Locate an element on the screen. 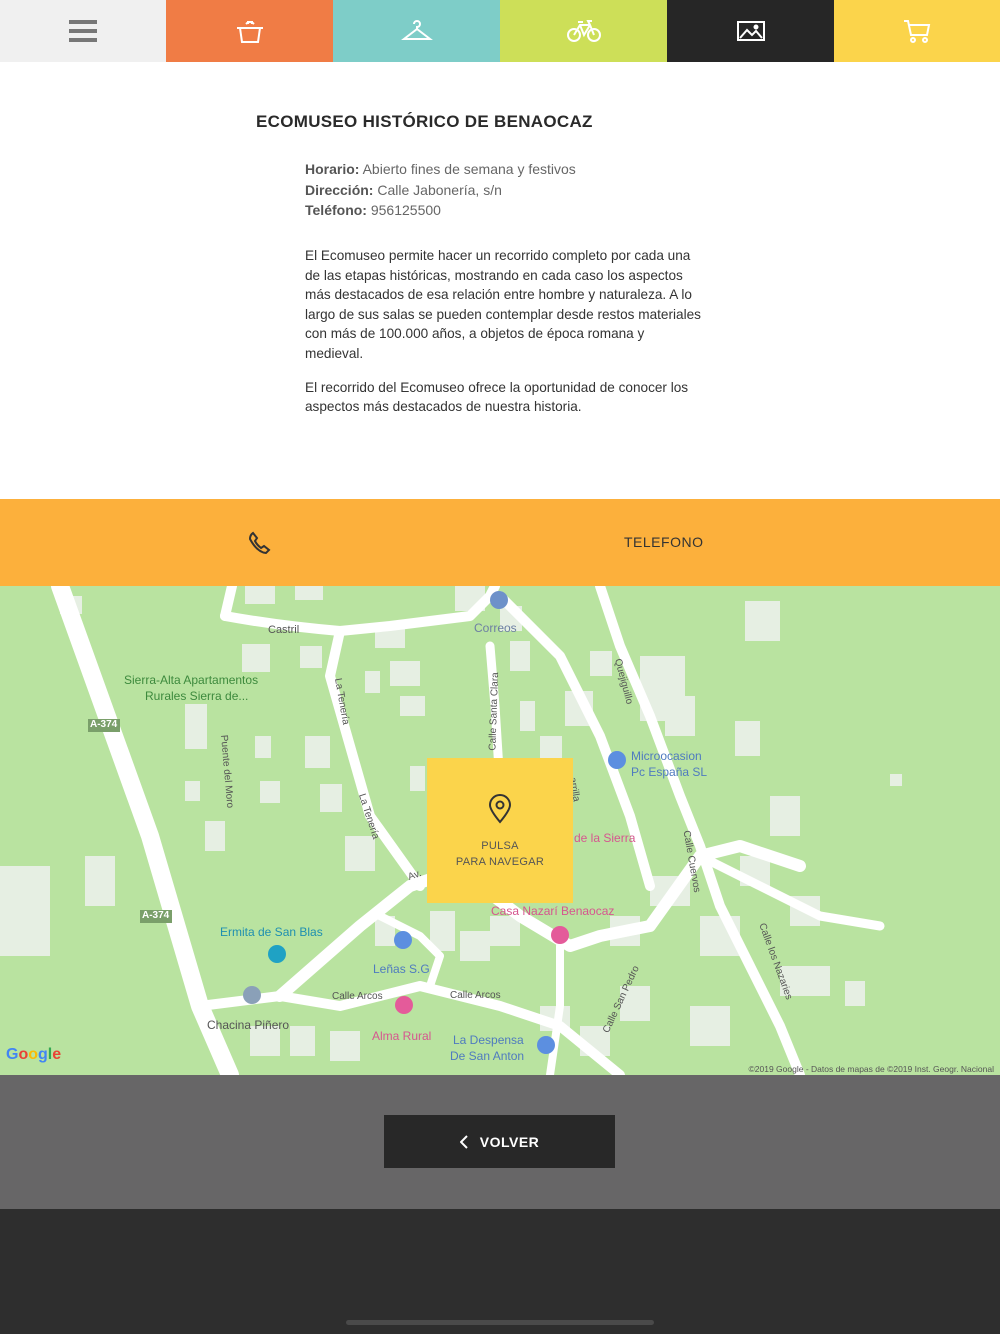 The image size is (1000, 1334). back-label: VOLVER is located at coordinates (509, 1141).